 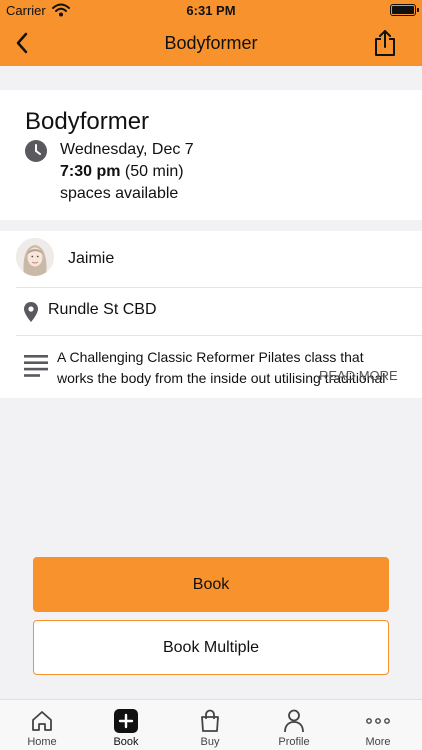 I want to click on description-lines-icon, so click(x=36, y=366).